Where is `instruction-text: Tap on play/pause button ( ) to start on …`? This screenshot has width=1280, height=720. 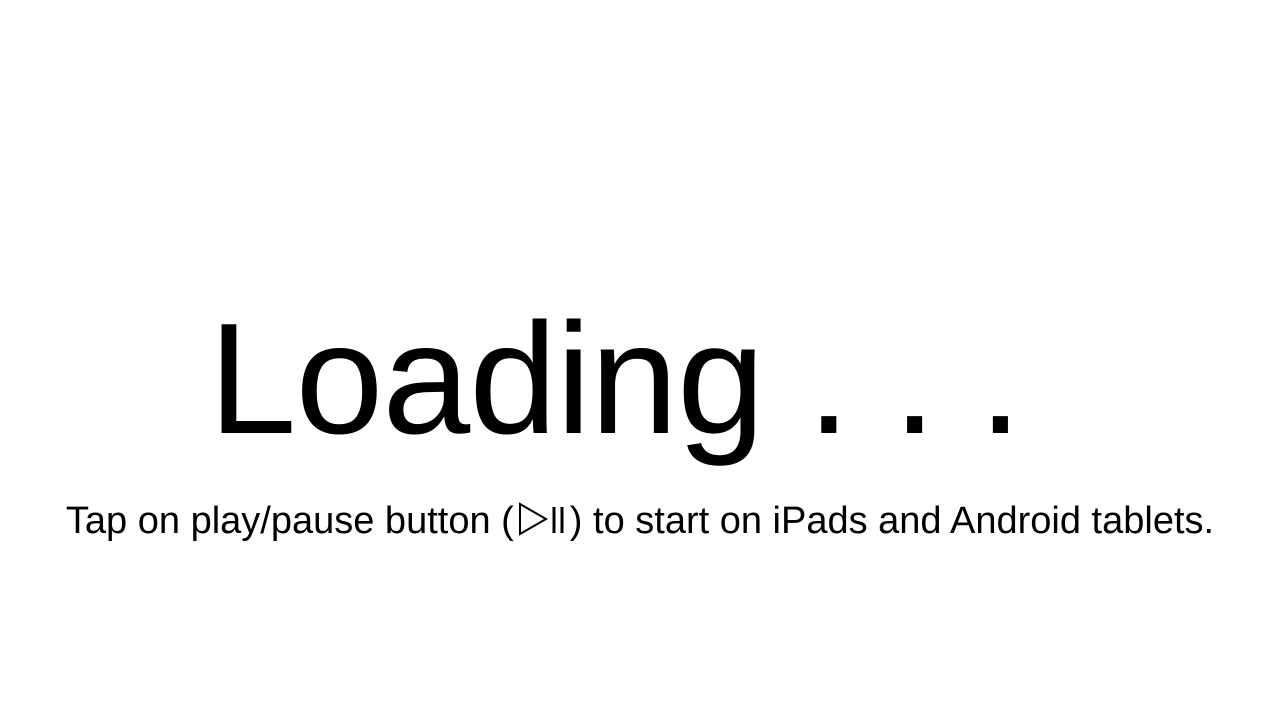 instruction-text: Tap on play/pause button ( ) to start on … is located at coordinates (640, 523).